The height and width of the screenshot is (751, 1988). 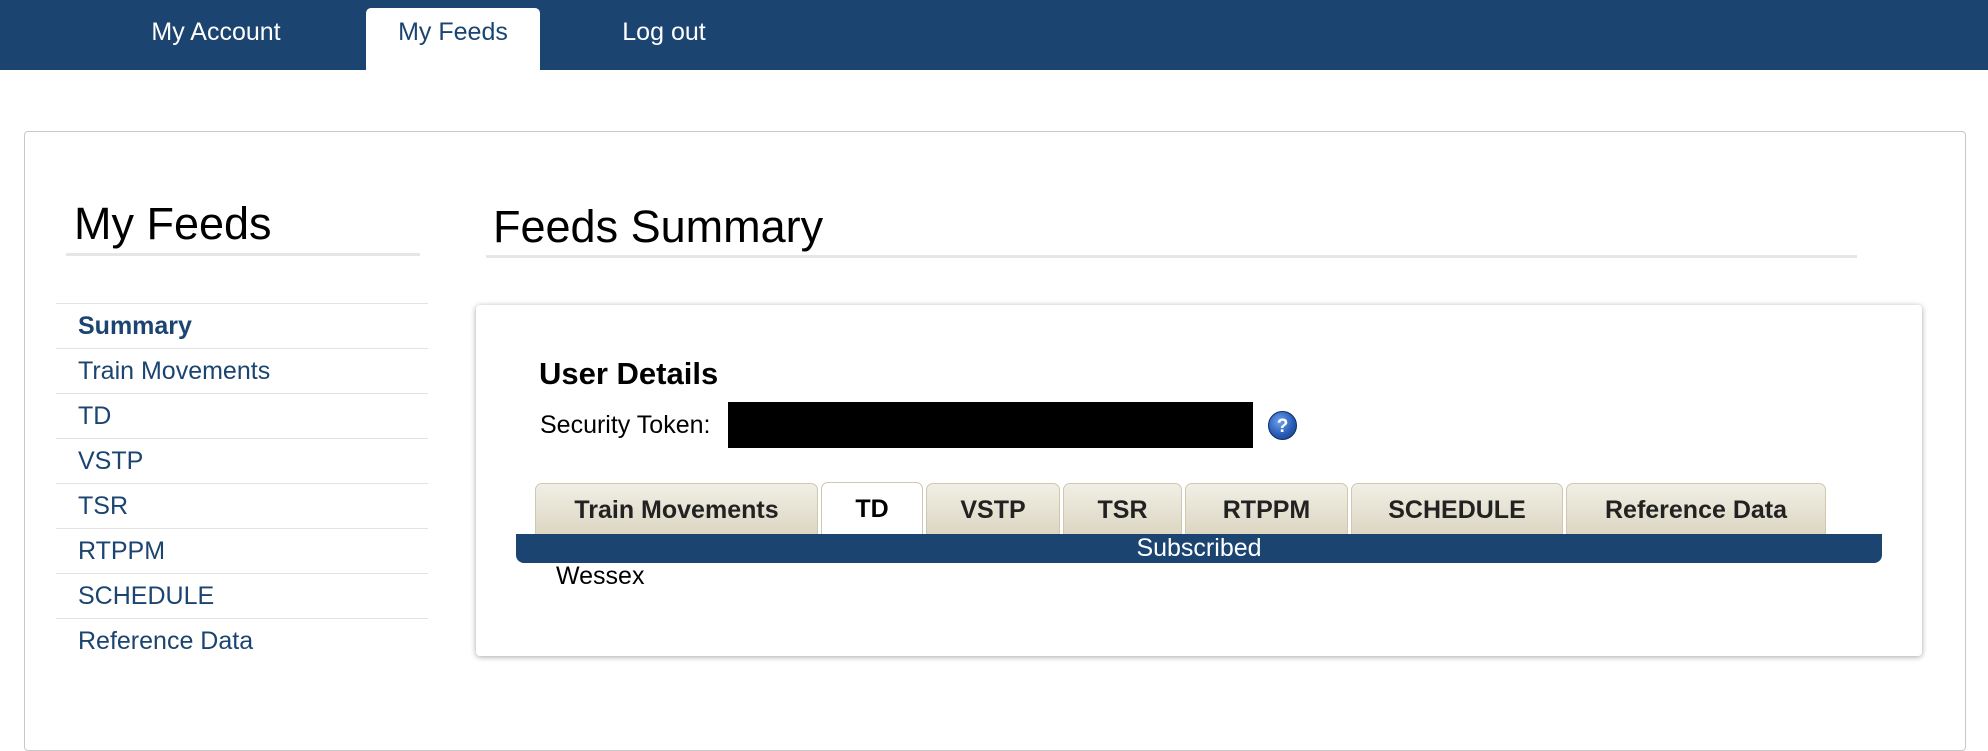 What do you see at coordinates (600, 576) in the screenshot?
I see `subscribed-area-item: Wessex` at bounding box center [600, 576].